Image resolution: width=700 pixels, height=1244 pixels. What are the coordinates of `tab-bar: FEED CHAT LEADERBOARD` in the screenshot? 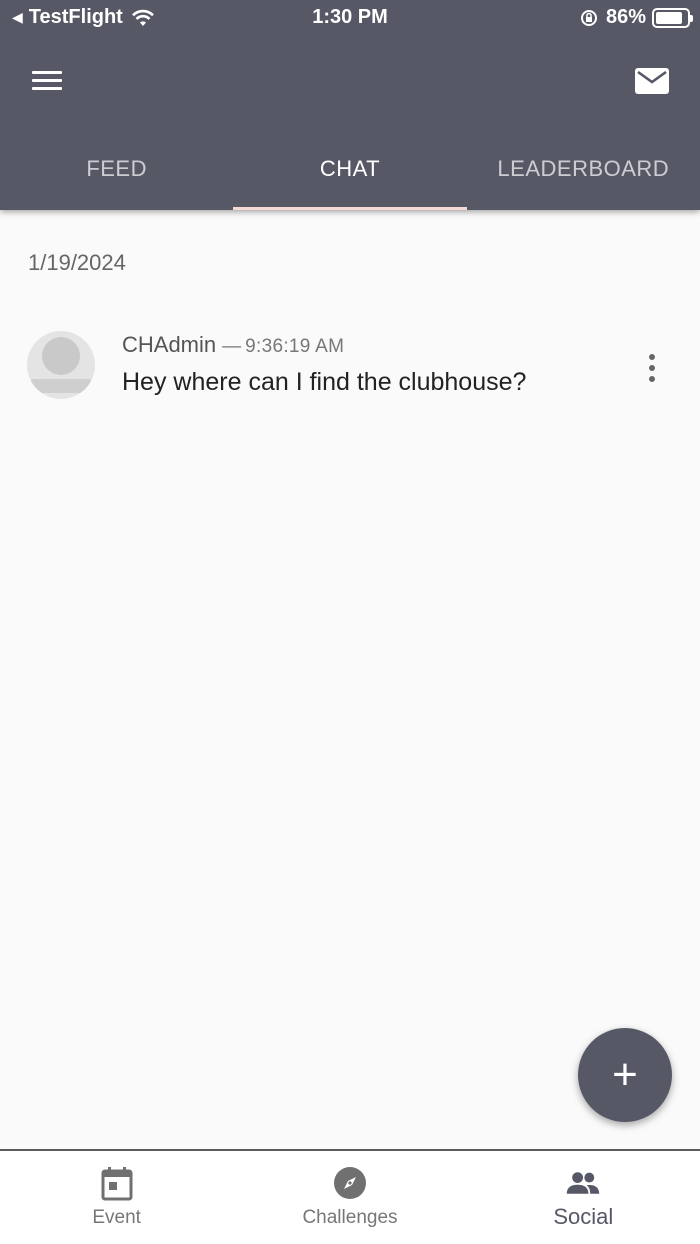 It's located at (350, 171).